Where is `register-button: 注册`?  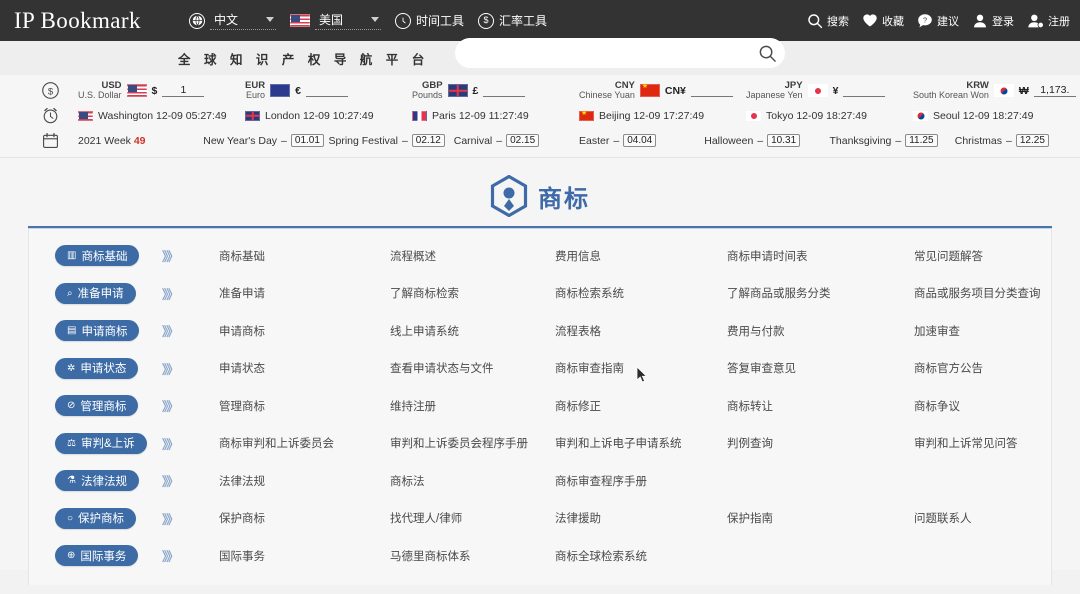 register-button: 注册 is located at coordinates (1048, 21).